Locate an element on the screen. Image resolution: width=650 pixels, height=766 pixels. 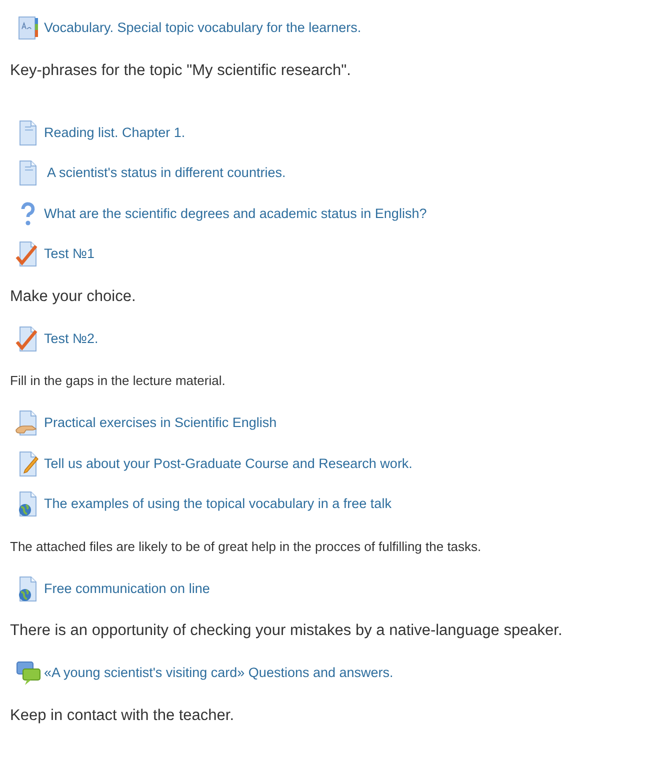
activity-link: Tell us about your Post-Graduate Course and Research work. is located at coordinates (228, 464).